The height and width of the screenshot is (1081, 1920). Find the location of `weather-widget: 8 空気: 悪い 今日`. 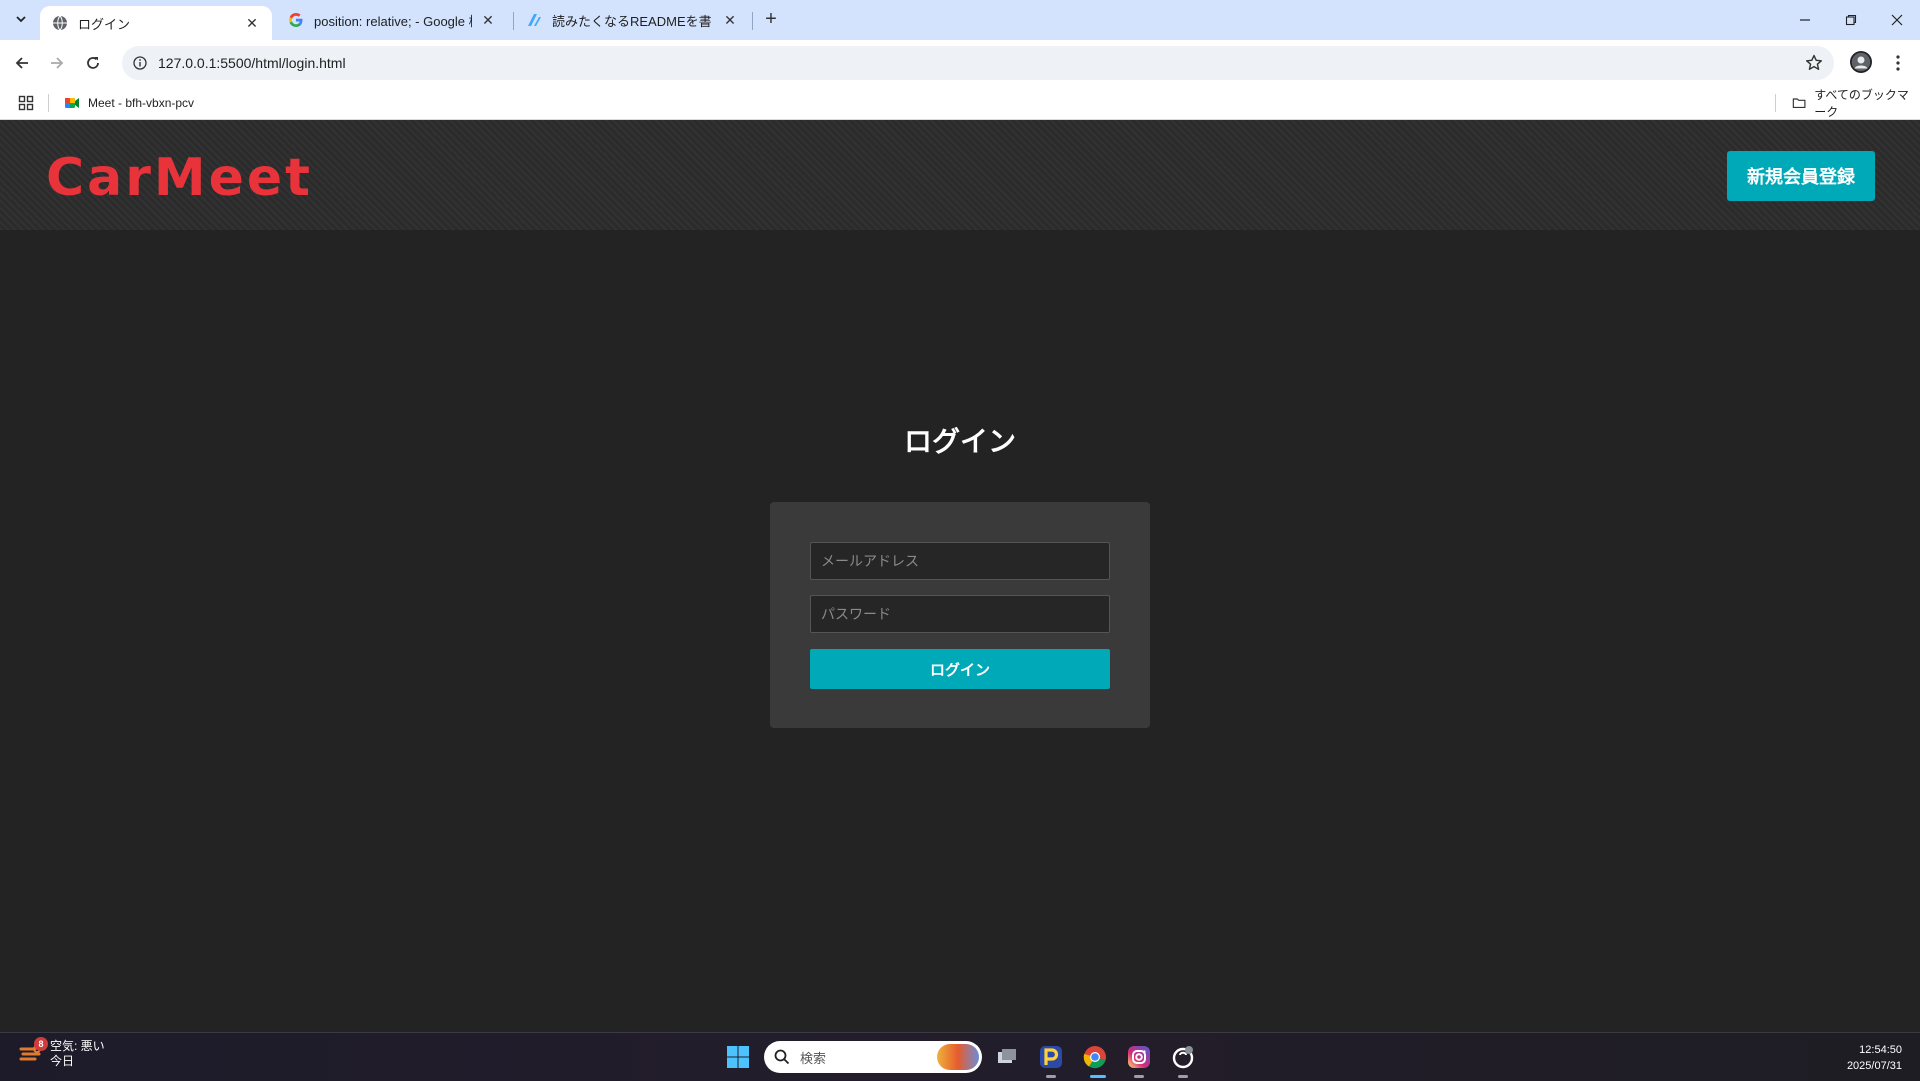

weather-widget: 8 空気: 悪い 今日 is located at coordinates (61, 1053).